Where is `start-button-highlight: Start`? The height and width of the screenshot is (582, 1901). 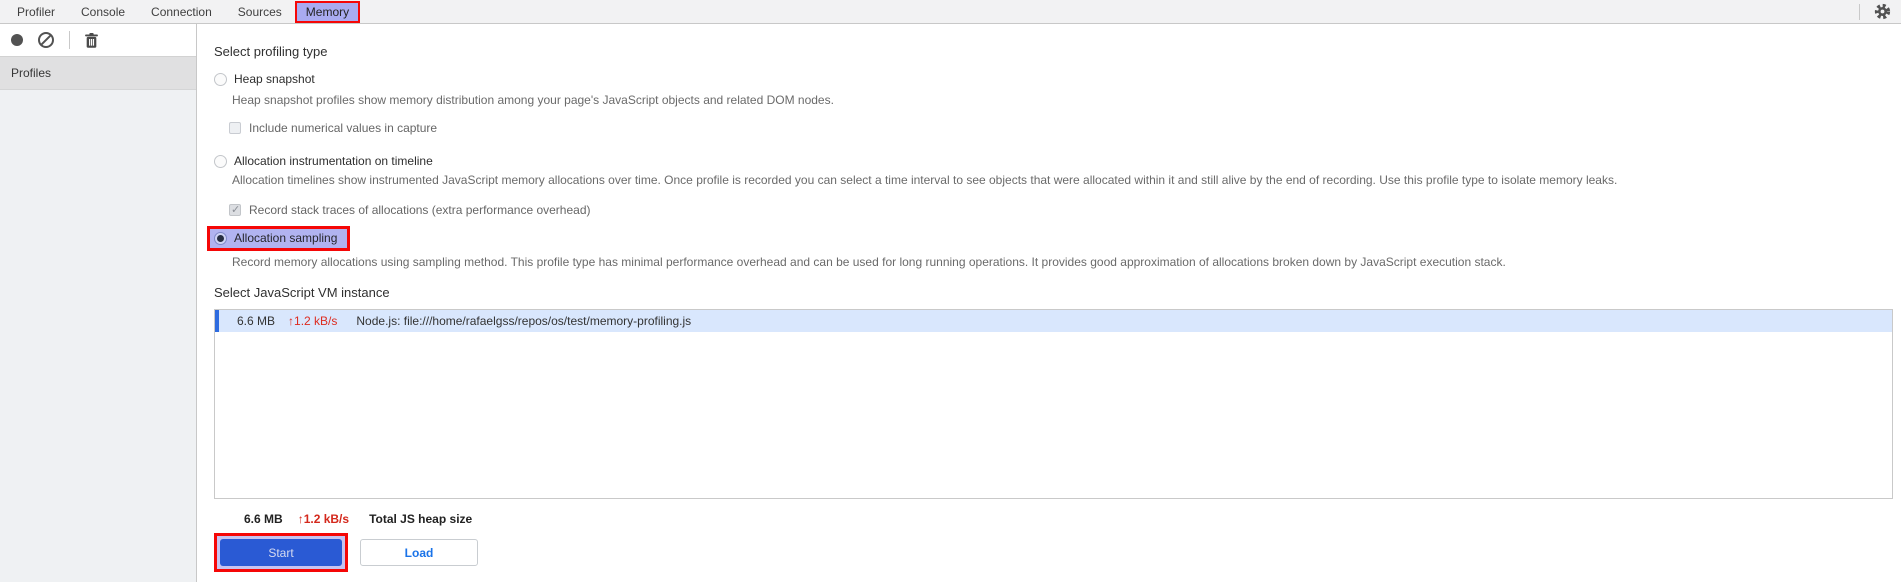 start-button-highlight: Start is located at coordinates (281, 552).